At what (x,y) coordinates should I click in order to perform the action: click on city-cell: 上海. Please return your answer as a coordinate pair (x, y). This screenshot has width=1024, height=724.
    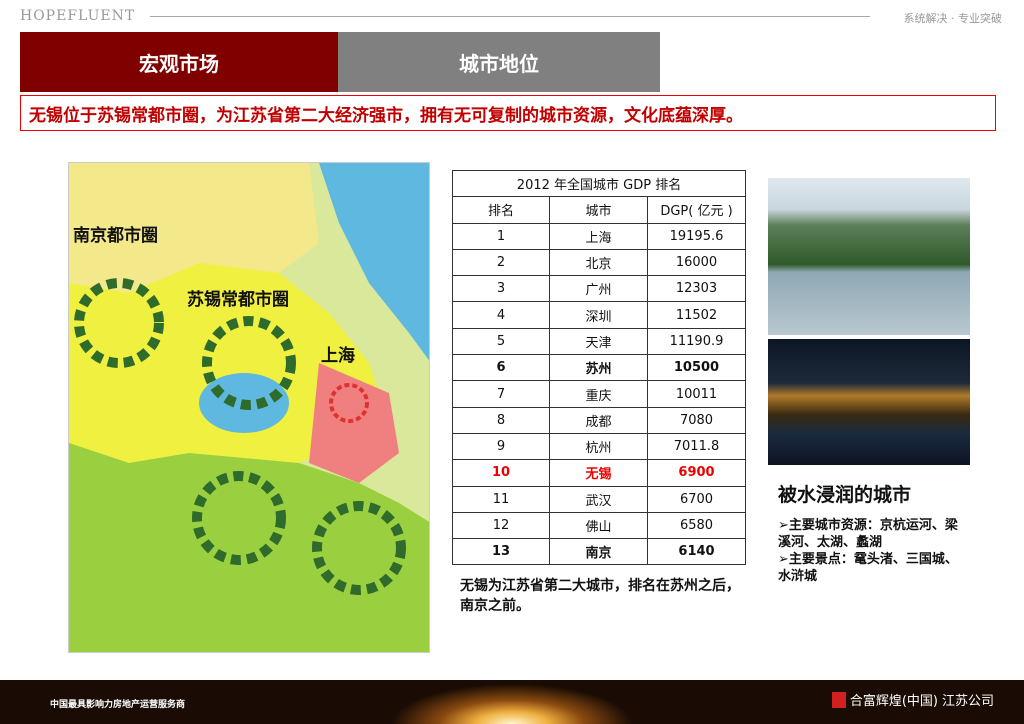
    Looking at the image, I should click on (598, 236).